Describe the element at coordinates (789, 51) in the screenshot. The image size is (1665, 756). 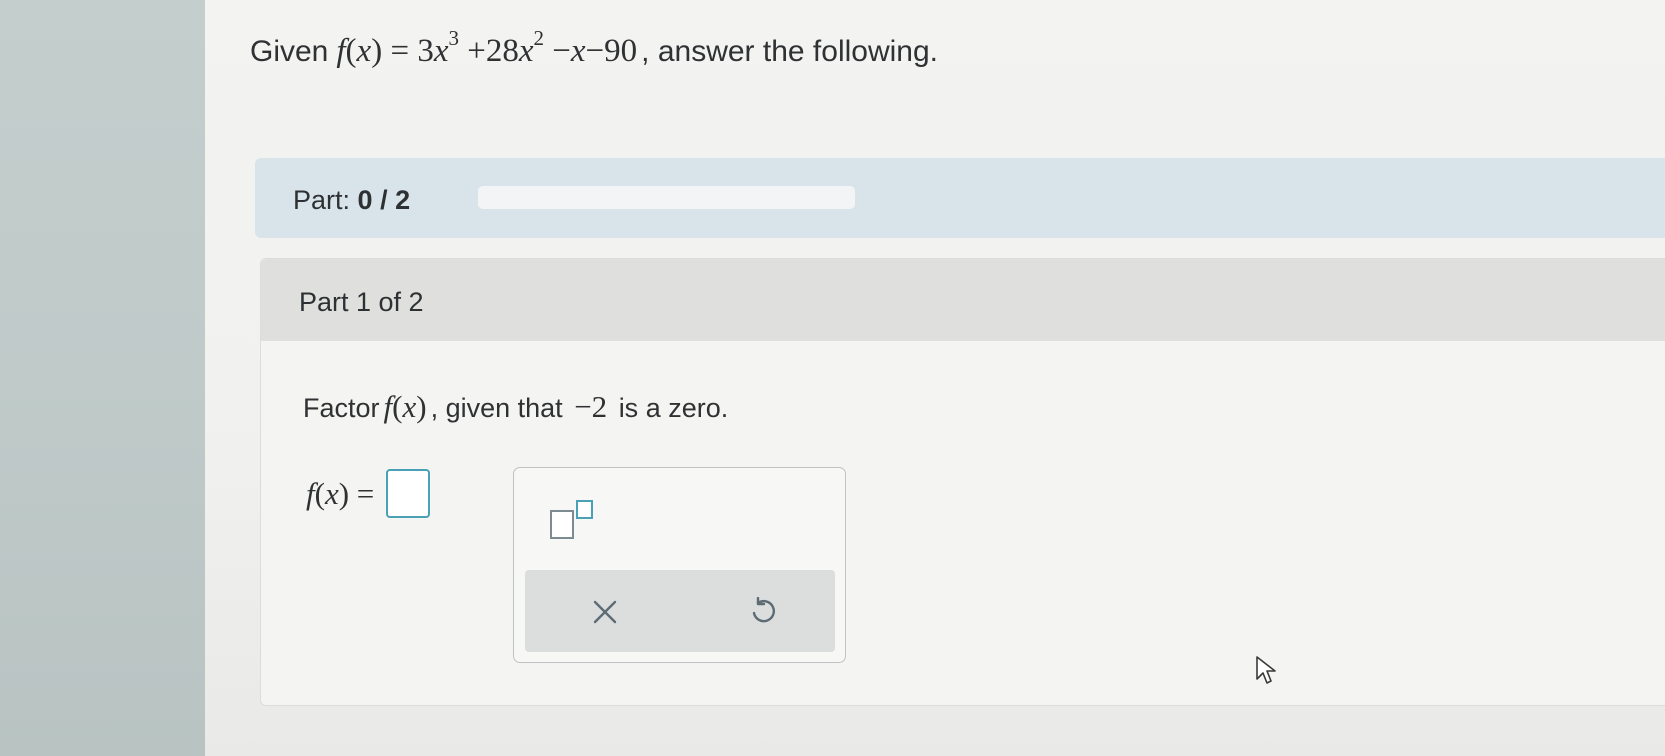
I see `question-suffix: , answer the following.` at that location.